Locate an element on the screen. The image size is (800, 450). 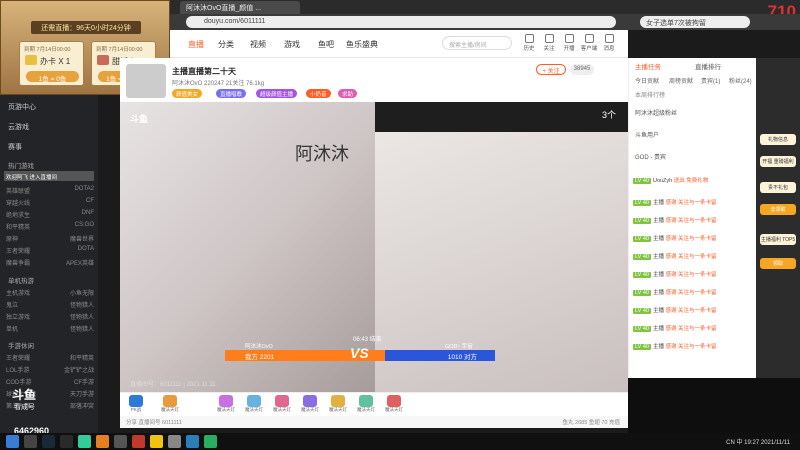
promo-pack: 贵不礼包 is located at coordinates (778, 187).